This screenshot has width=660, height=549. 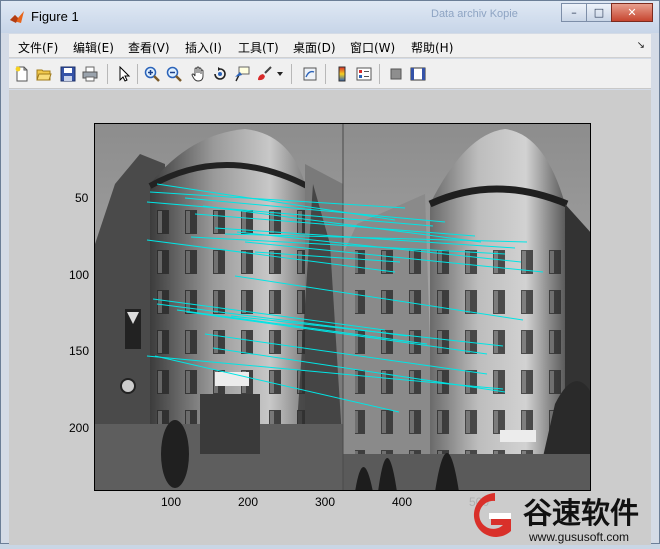 What do you see at coordinates (330, 74) in the screenshot?
I see `toolbar` at bounding box center [330, 74].